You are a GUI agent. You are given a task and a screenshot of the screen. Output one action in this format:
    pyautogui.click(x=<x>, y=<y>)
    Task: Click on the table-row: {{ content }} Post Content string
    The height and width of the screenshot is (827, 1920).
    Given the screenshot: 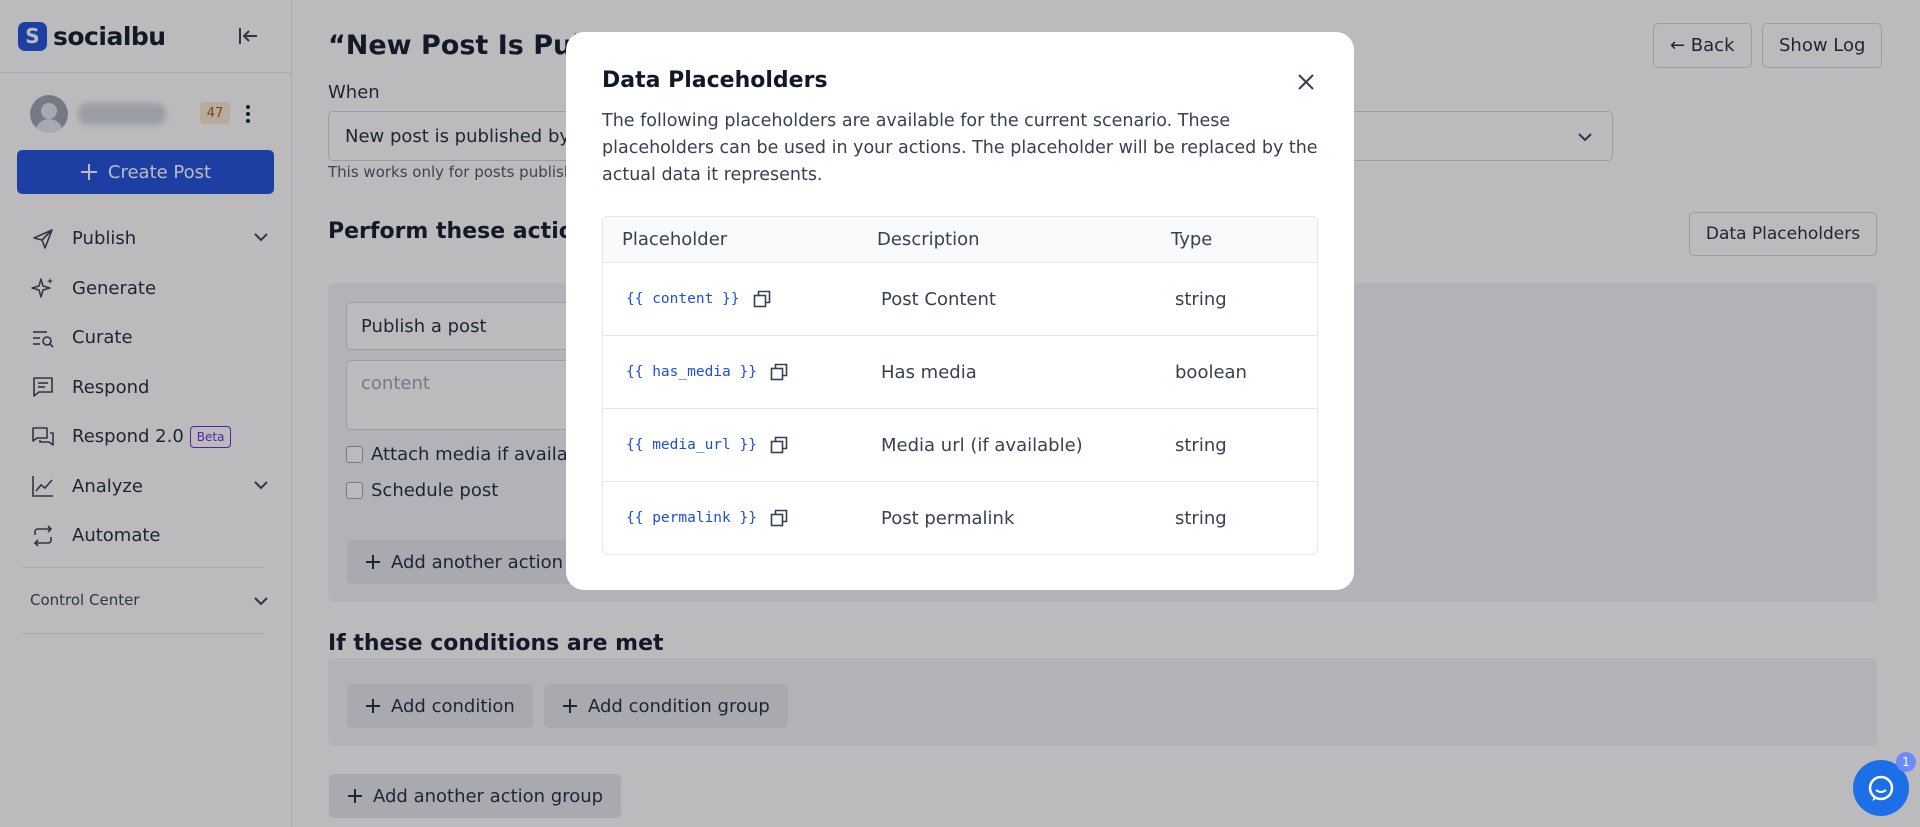 What is the action you would take?
    pyautogui.click(x=960, y=298)
    